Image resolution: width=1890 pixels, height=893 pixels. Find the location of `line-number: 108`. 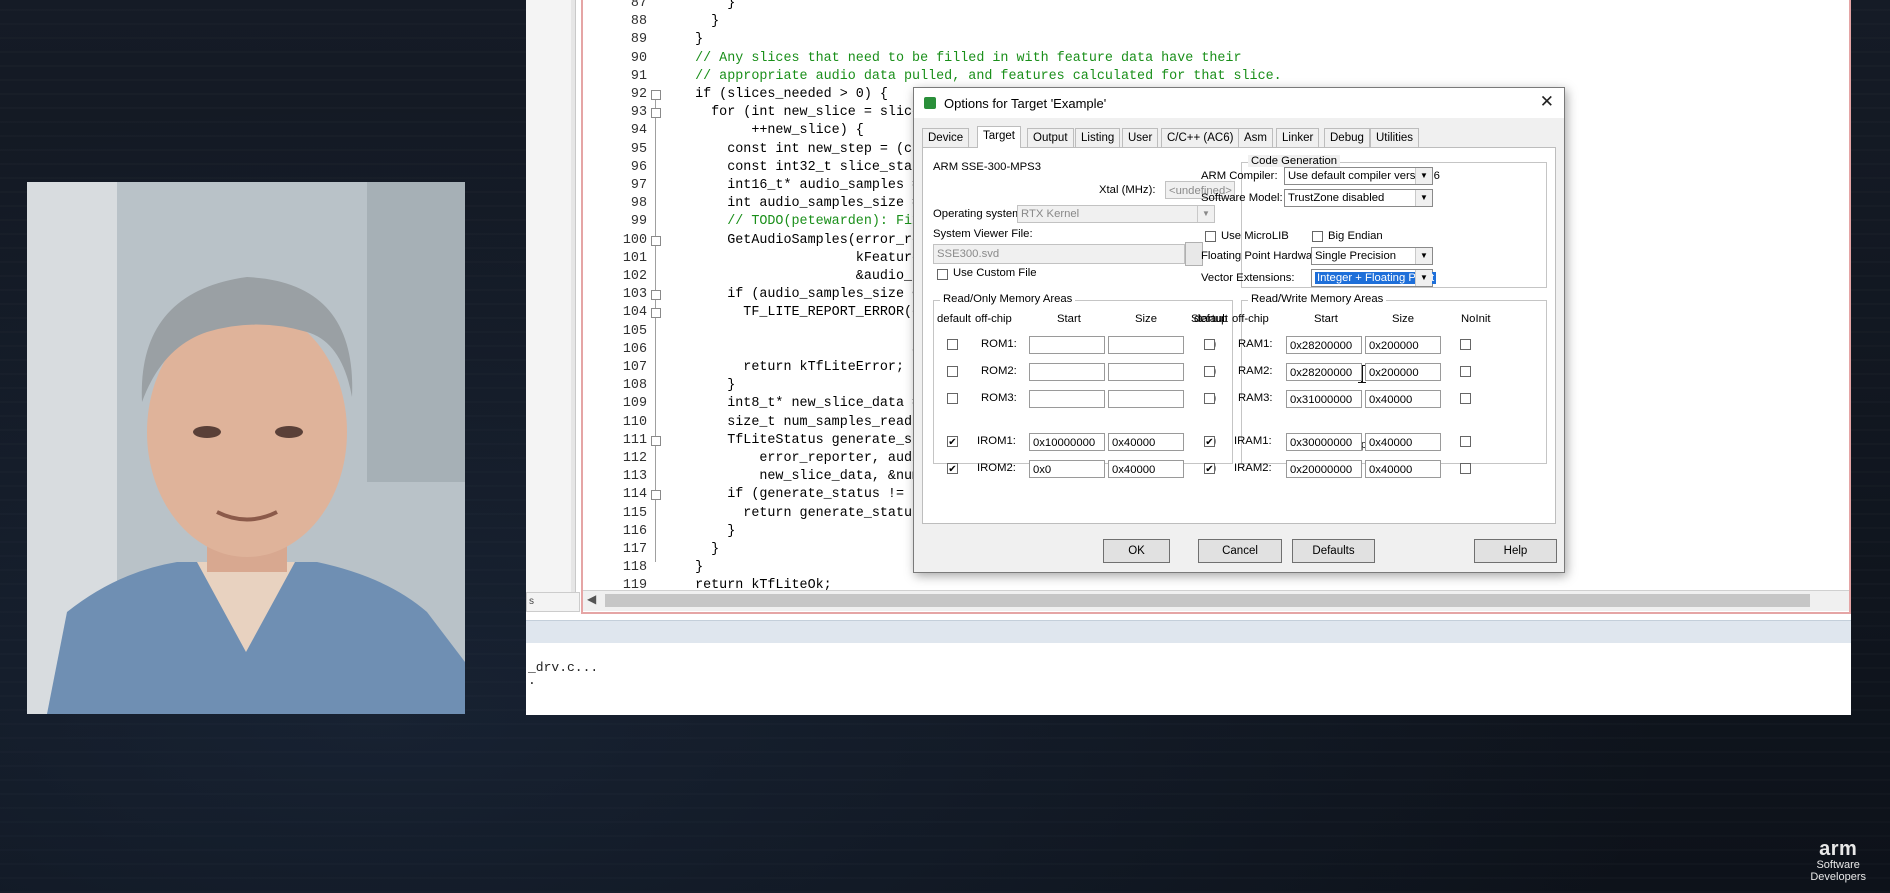

line-number: 108 is located at coordinates (634, 385).